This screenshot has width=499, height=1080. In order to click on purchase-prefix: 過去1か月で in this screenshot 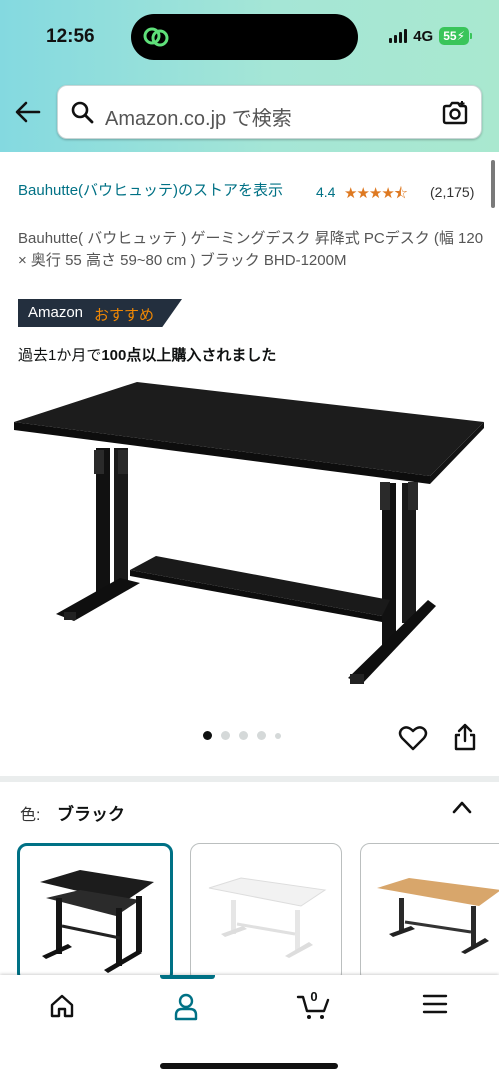, I will do `click(60, 355)`.